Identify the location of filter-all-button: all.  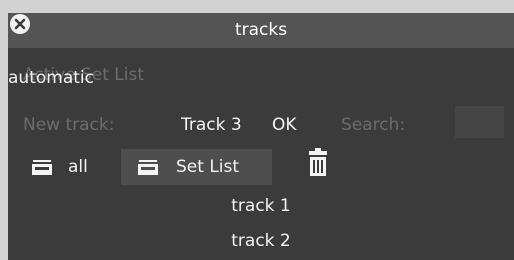
(63, 167).